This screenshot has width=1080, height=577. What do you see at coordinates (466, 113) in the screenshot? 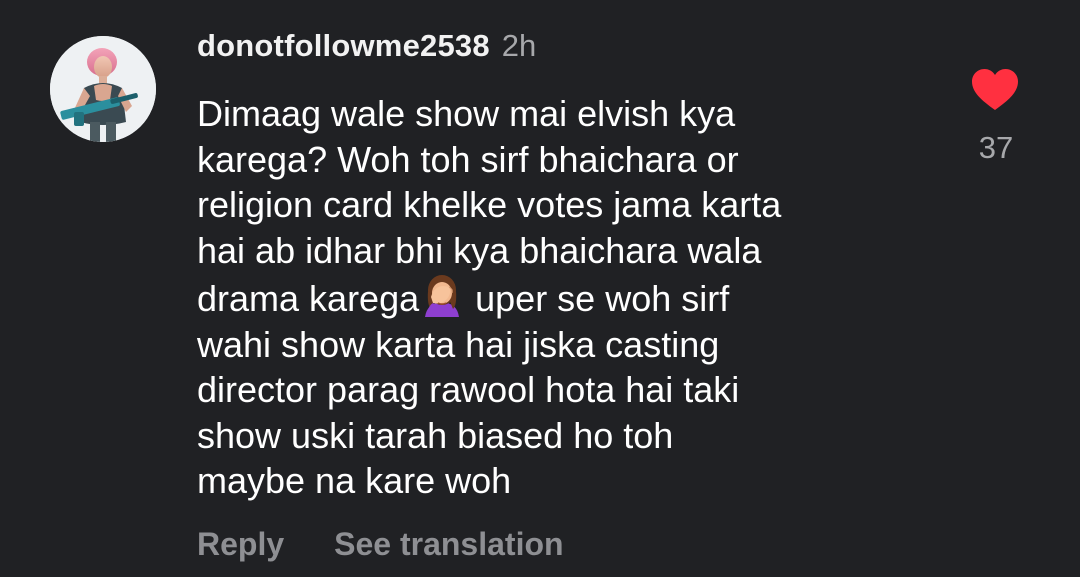
I see `comment-line: Dimaag wale show mai elvish kya` at bounding box center [466, 113].